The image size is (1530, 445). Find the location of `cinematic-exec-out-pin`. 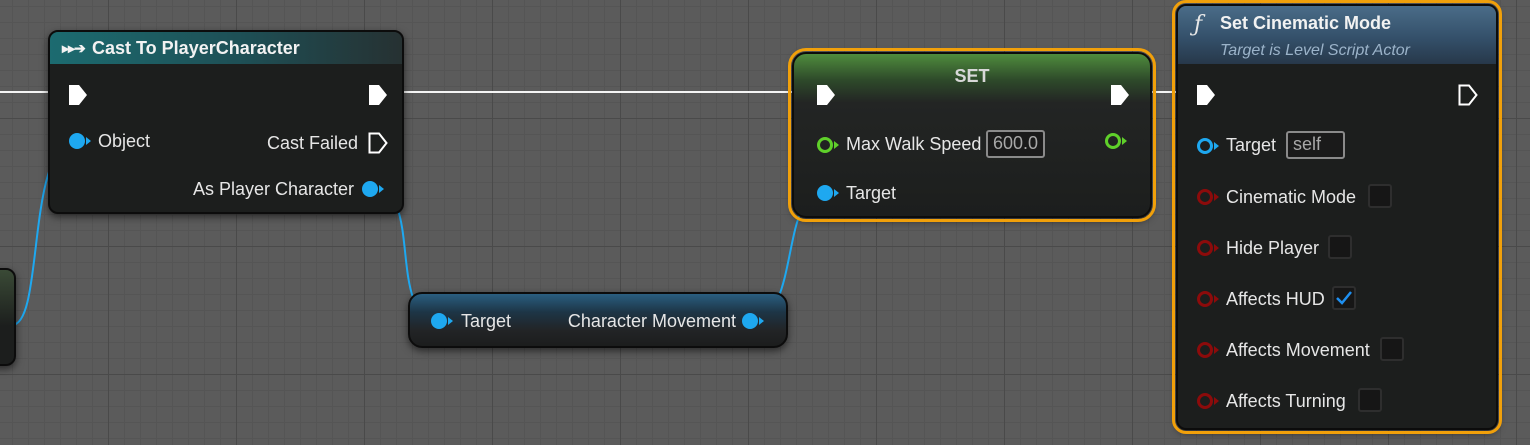

cinematic-exec-out-pin is located at coordinates (1468, 95).